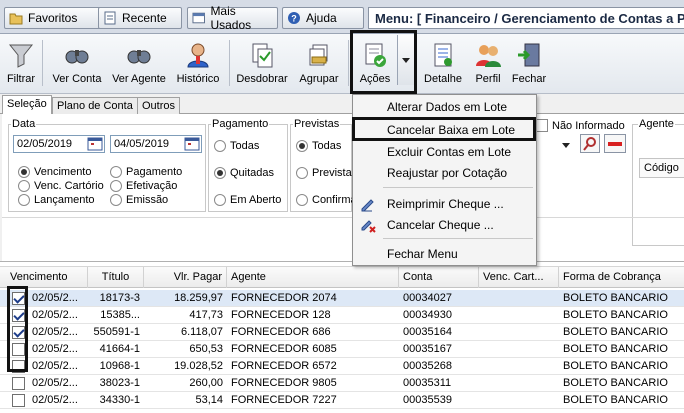  Describe the element at coordinates (119, 349) in the screenshot. I see `cell-titulo: 41664-1` at that location.